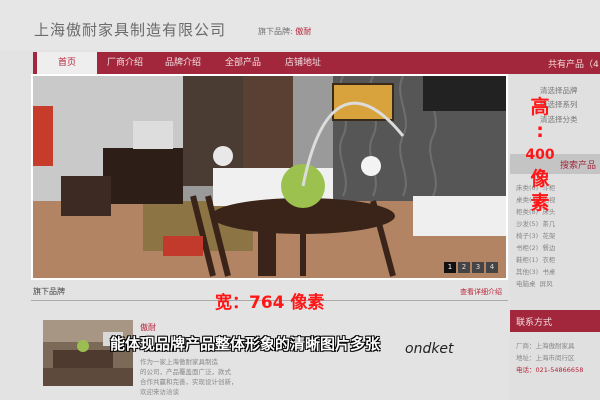 The height and width of the screenshot is (400, 600). I want to click on products-count-title: 共有产品（4, so click(573, 65).